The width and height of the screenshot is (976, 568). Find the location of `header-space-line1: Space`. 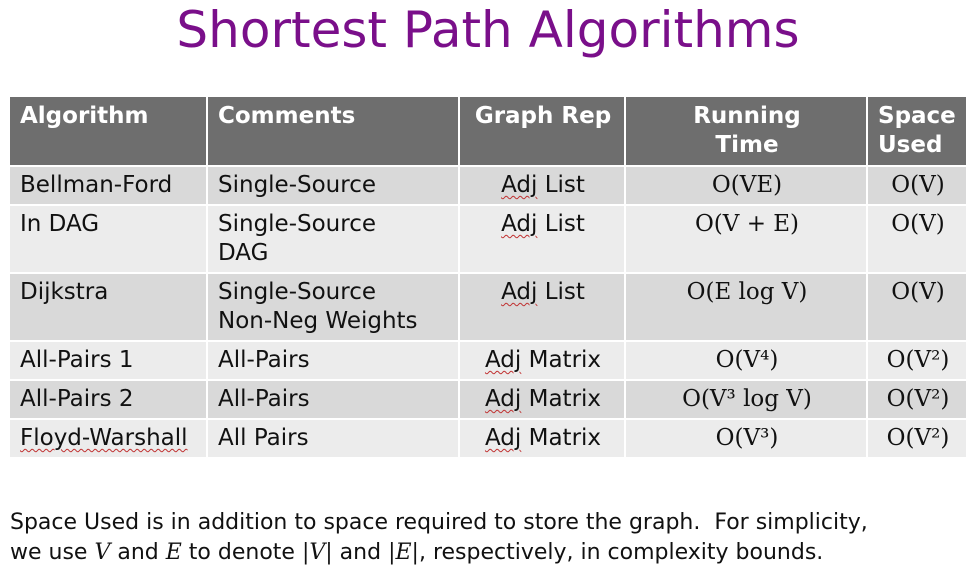

header-space-line1: Space is located at coordinates (917, 116).